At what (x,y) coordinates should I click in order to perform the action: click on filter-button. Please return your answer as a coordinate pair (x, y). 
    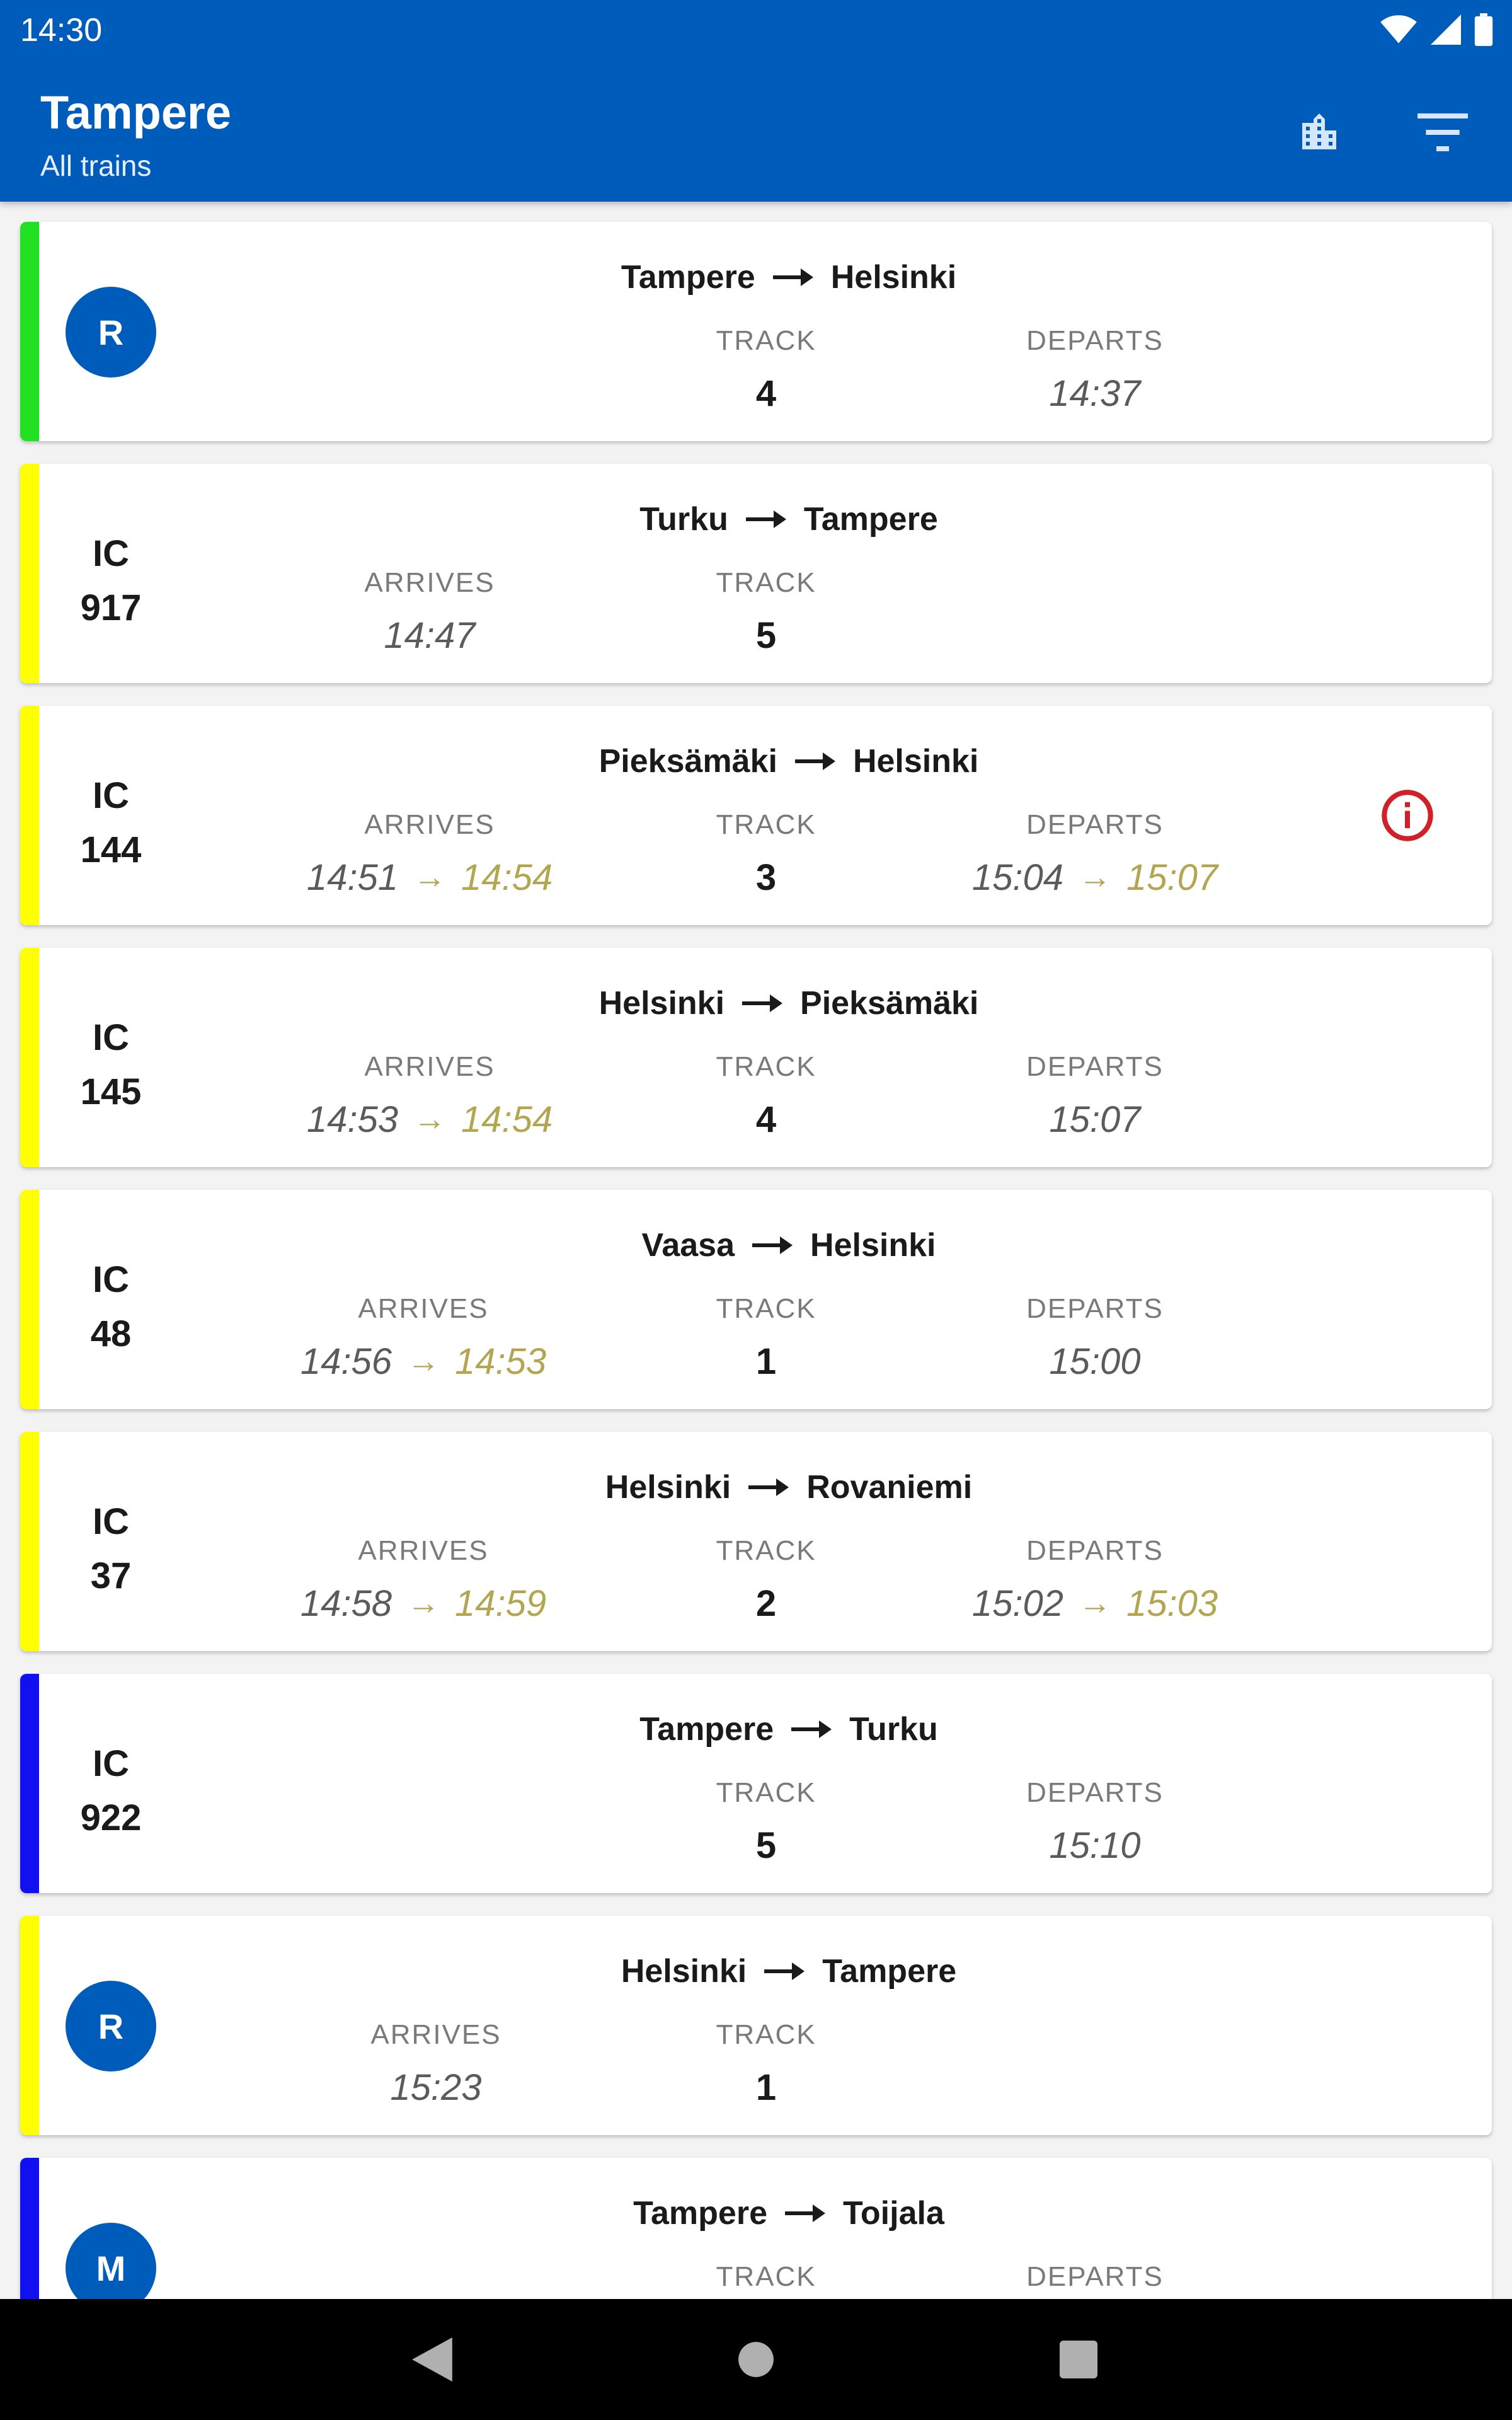
    Looking at the image, I should click on (1442, 133).